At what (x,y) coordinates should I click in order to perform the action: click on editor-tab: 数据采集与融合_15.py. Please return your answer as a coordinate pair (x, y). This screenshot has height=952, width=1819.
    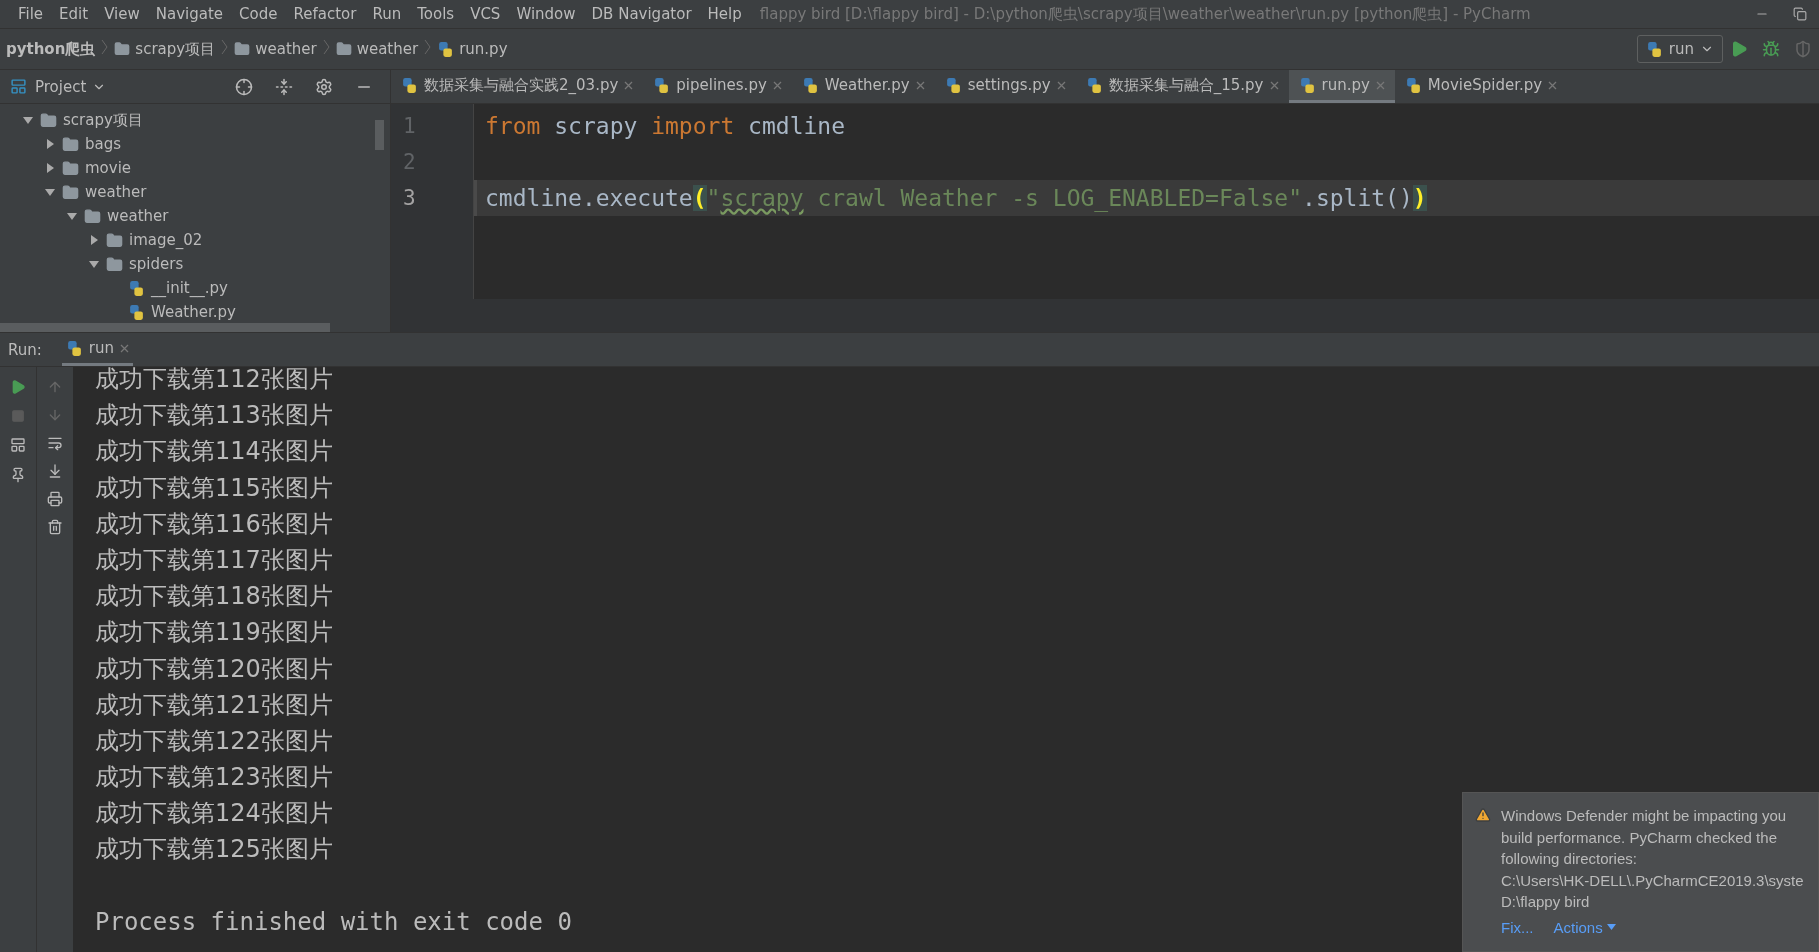
    Looking at the image, I should click on (1182, 86).